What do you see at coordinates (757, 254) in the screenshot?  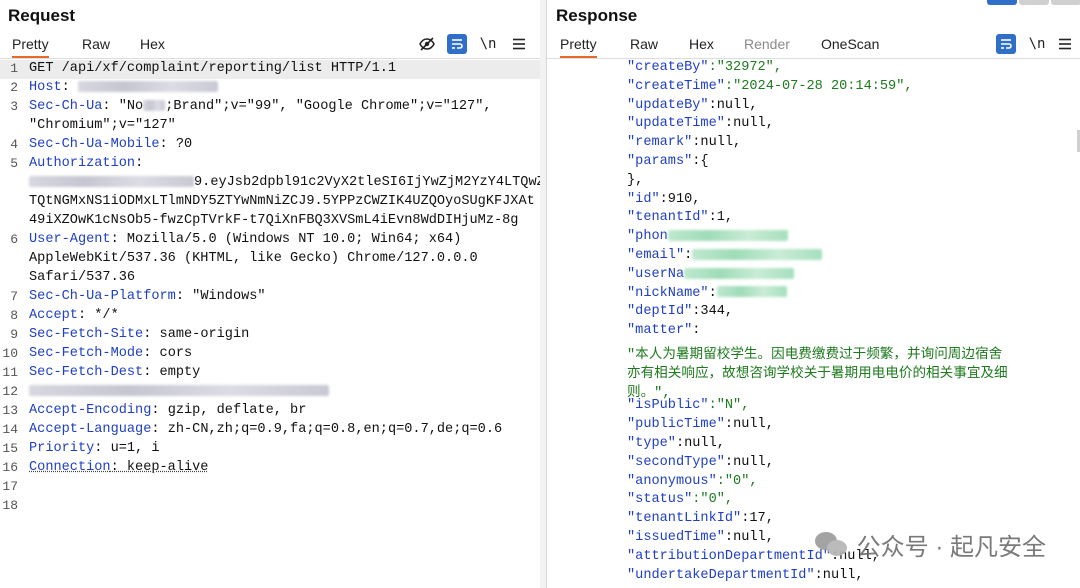 I see `redacted-email` at bounding box center [757, 254].